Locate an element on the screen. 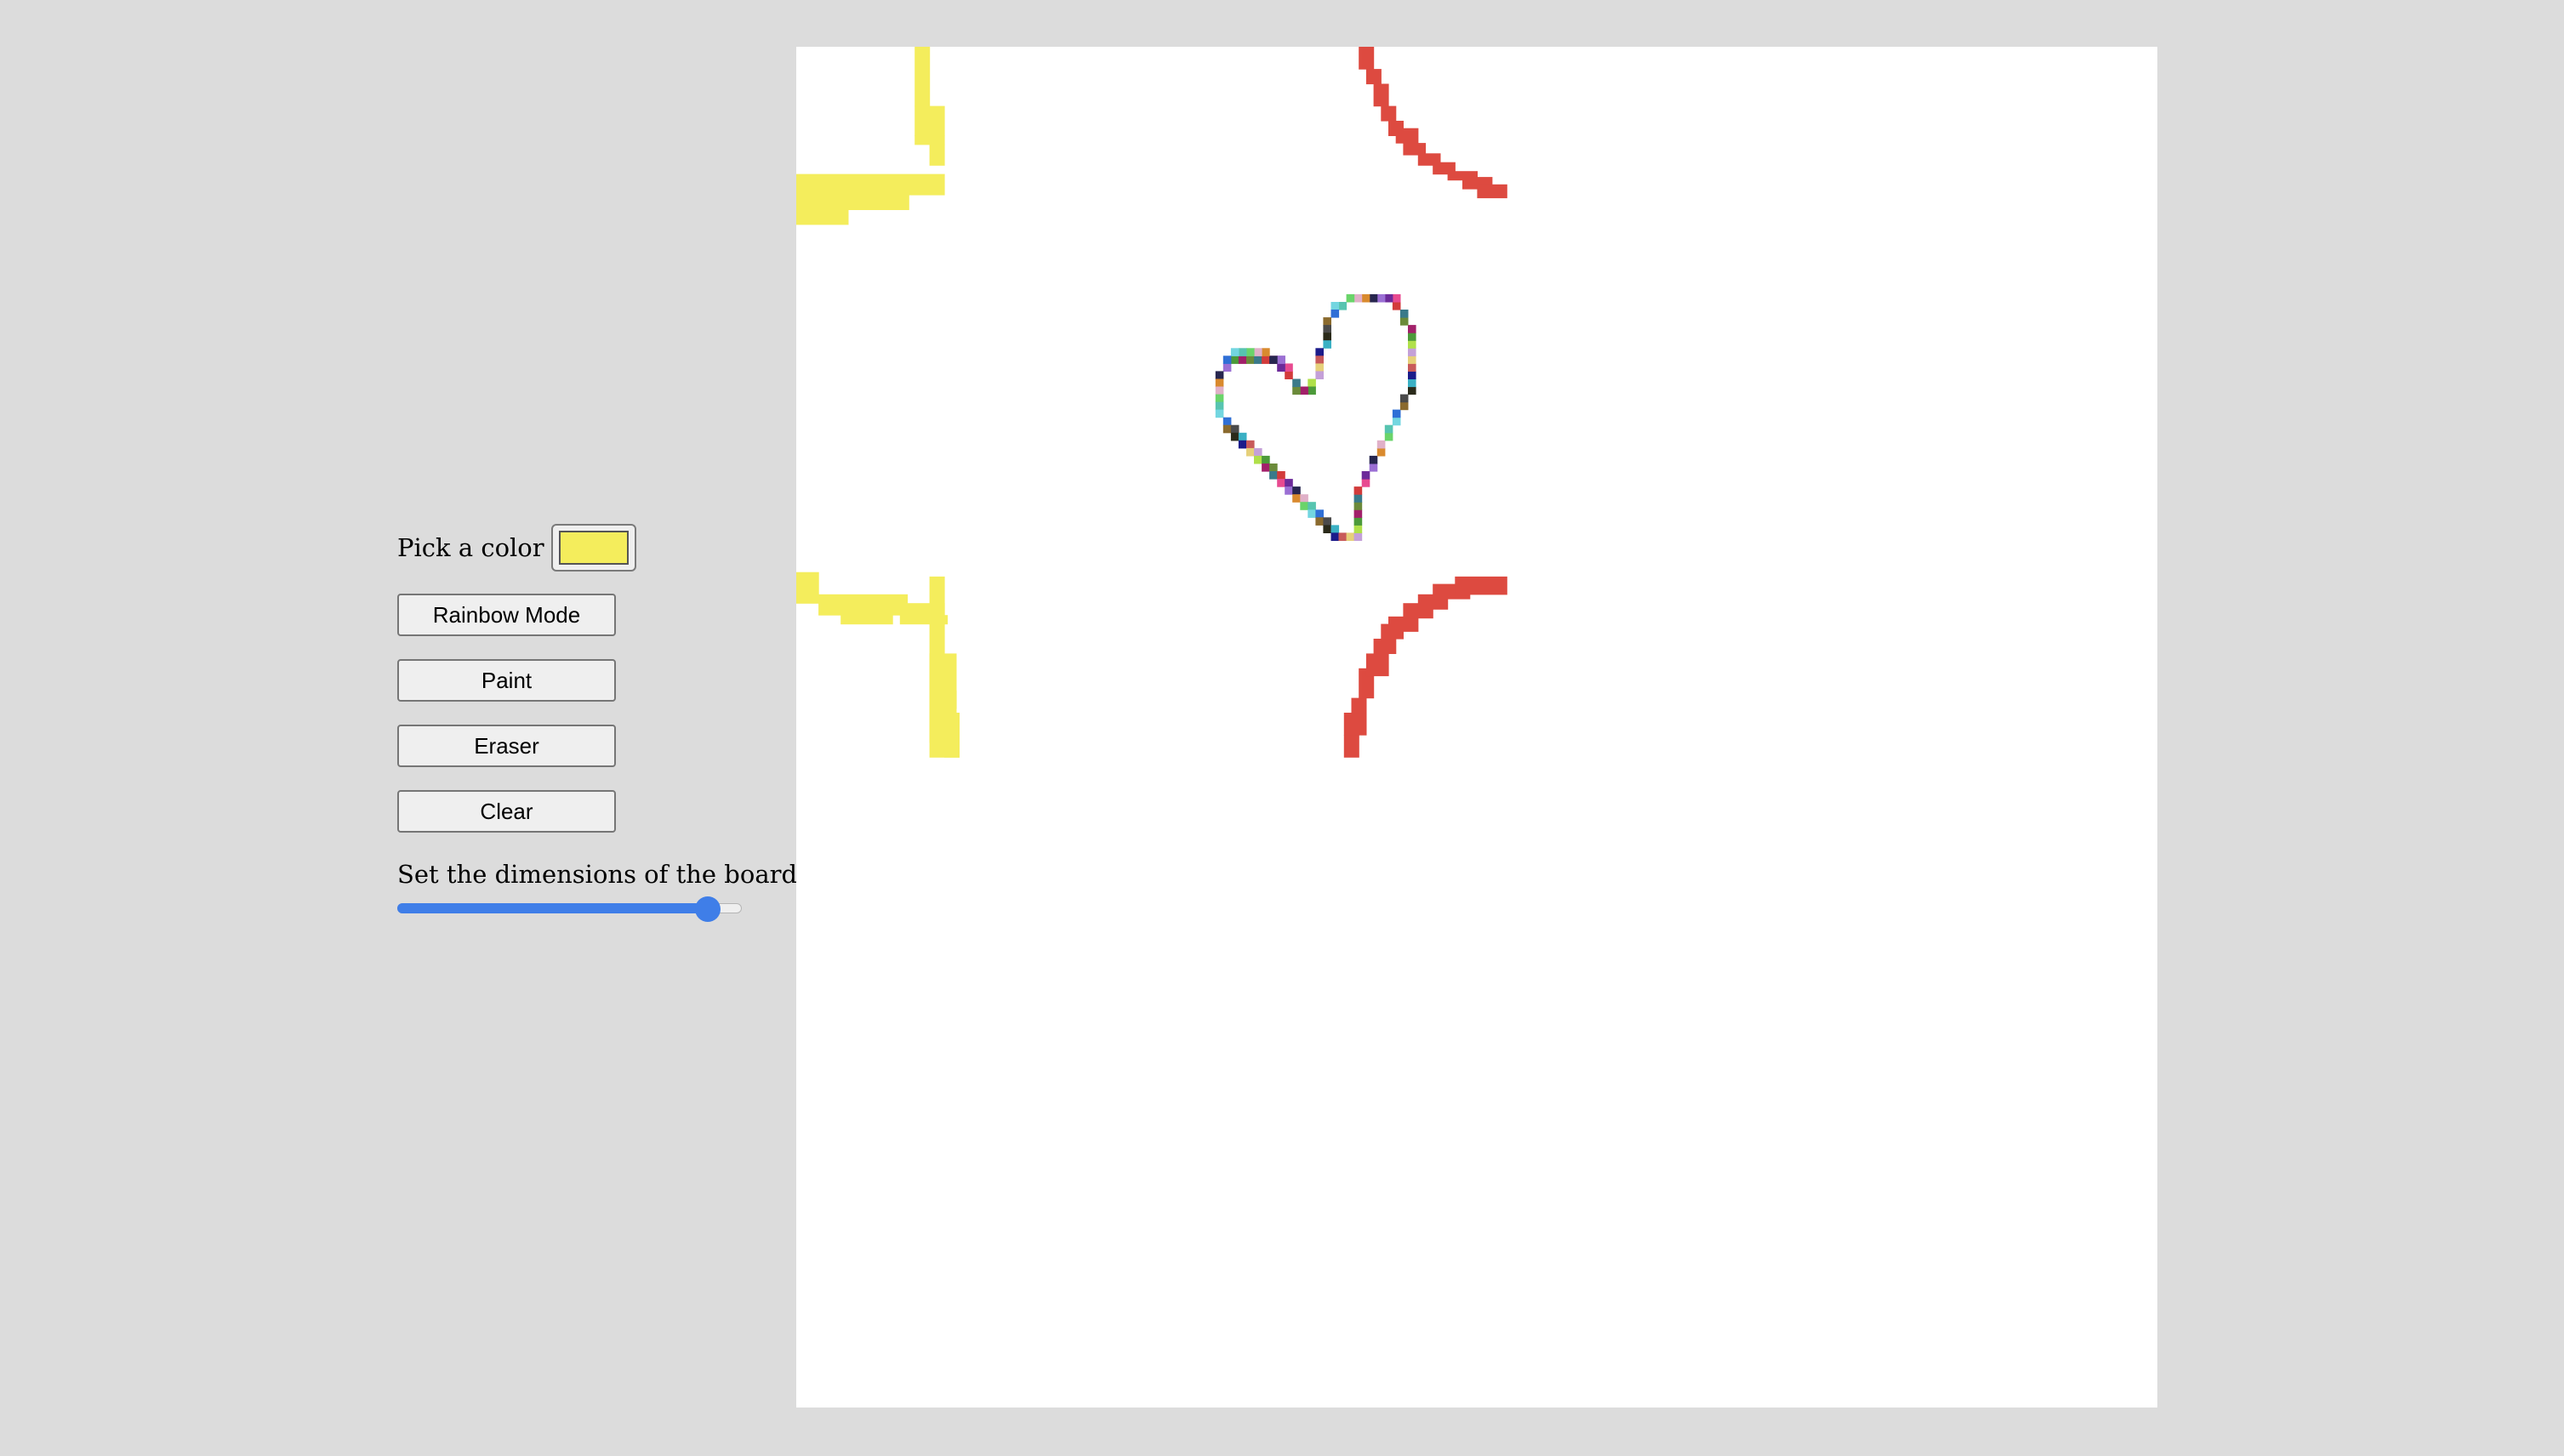 The image size is (2564, 1456). clear-button: Clear is located at coordinates (507, 812).